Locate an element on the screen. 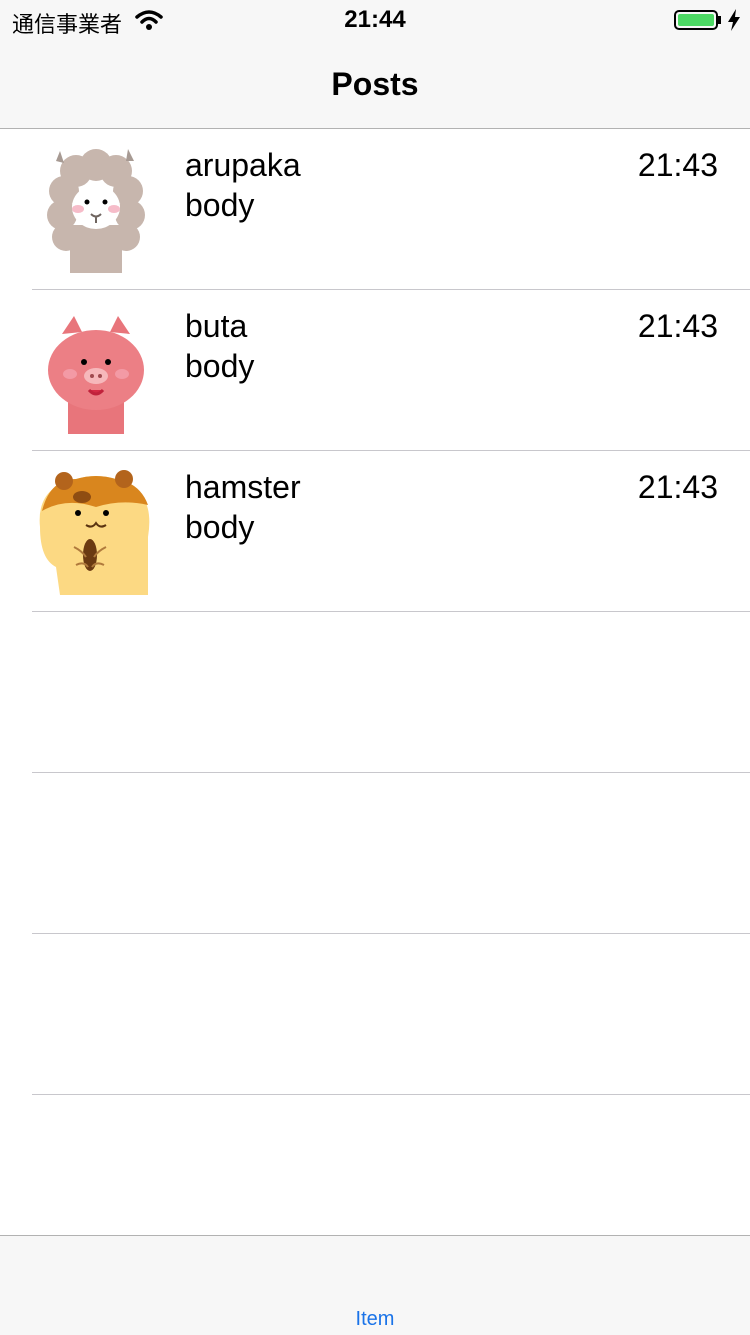 The width and height of the screenshot is (750, 1335). status-time: 21:44 is located at coordinates (375, 19).